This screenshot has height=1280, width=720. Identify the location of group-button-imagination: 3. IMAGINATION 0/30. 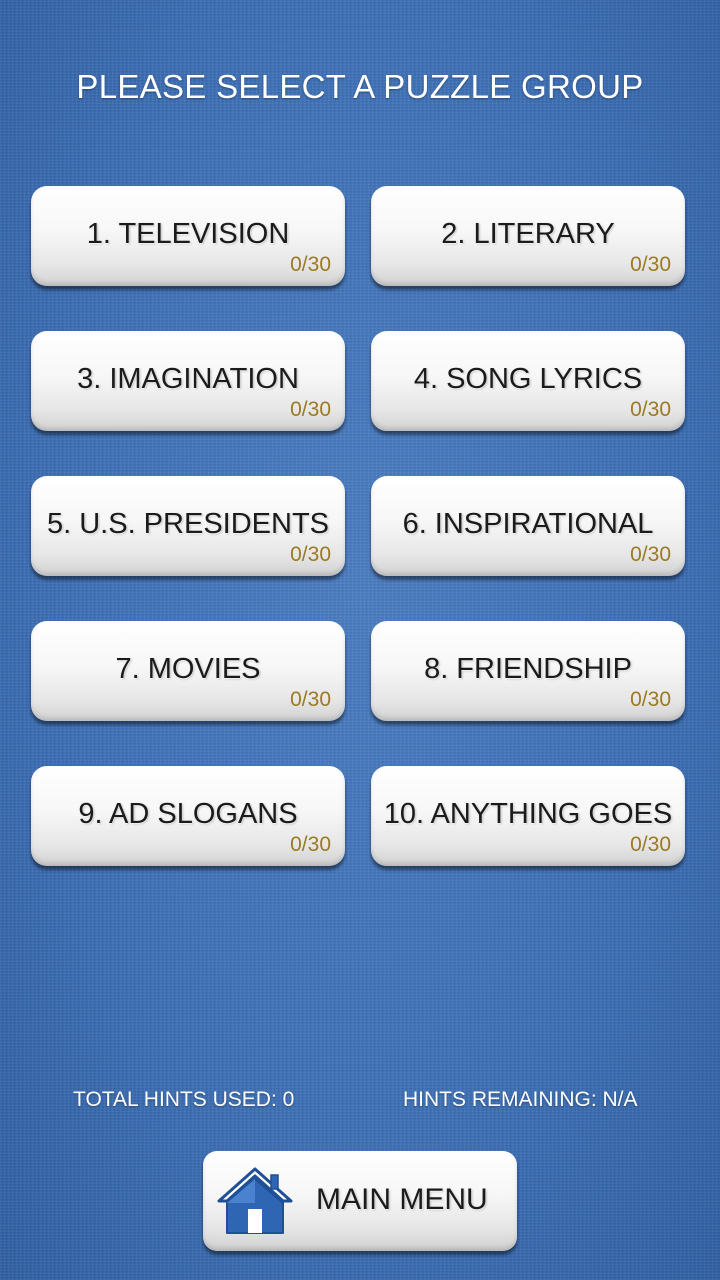
(188, 381).